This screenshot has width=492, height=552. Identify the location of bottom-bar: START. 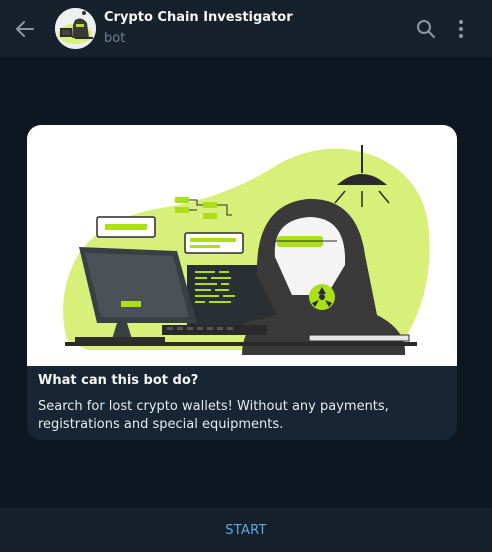
(246, 529).